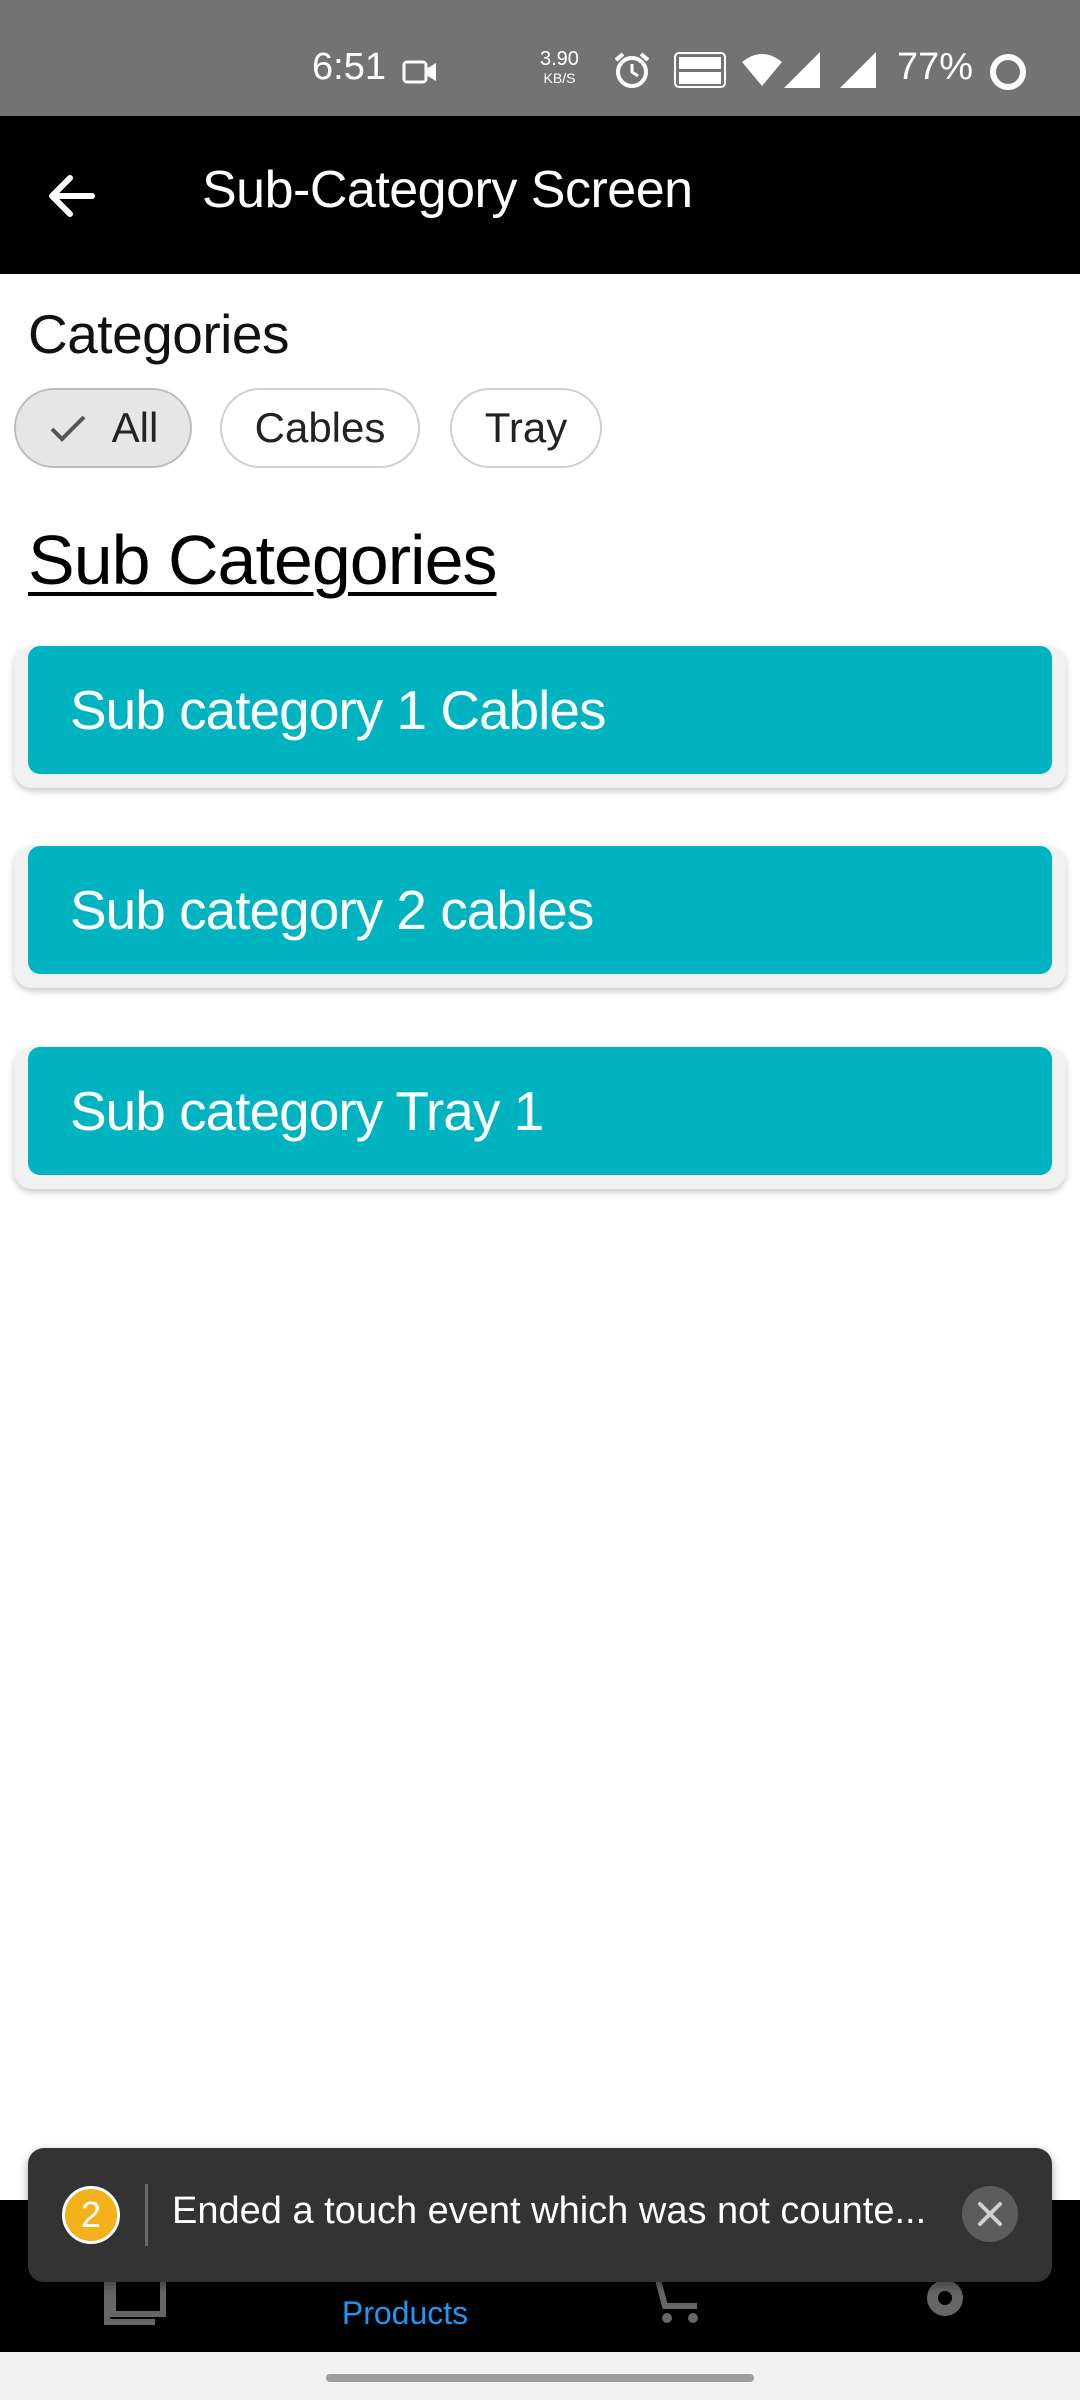 The height and width of the screenshot is (2400, 1080). What do you see at coordinates (349, 67) in the screenshot?
I see `status-time: 6:51` at bounding box center [349, 67].